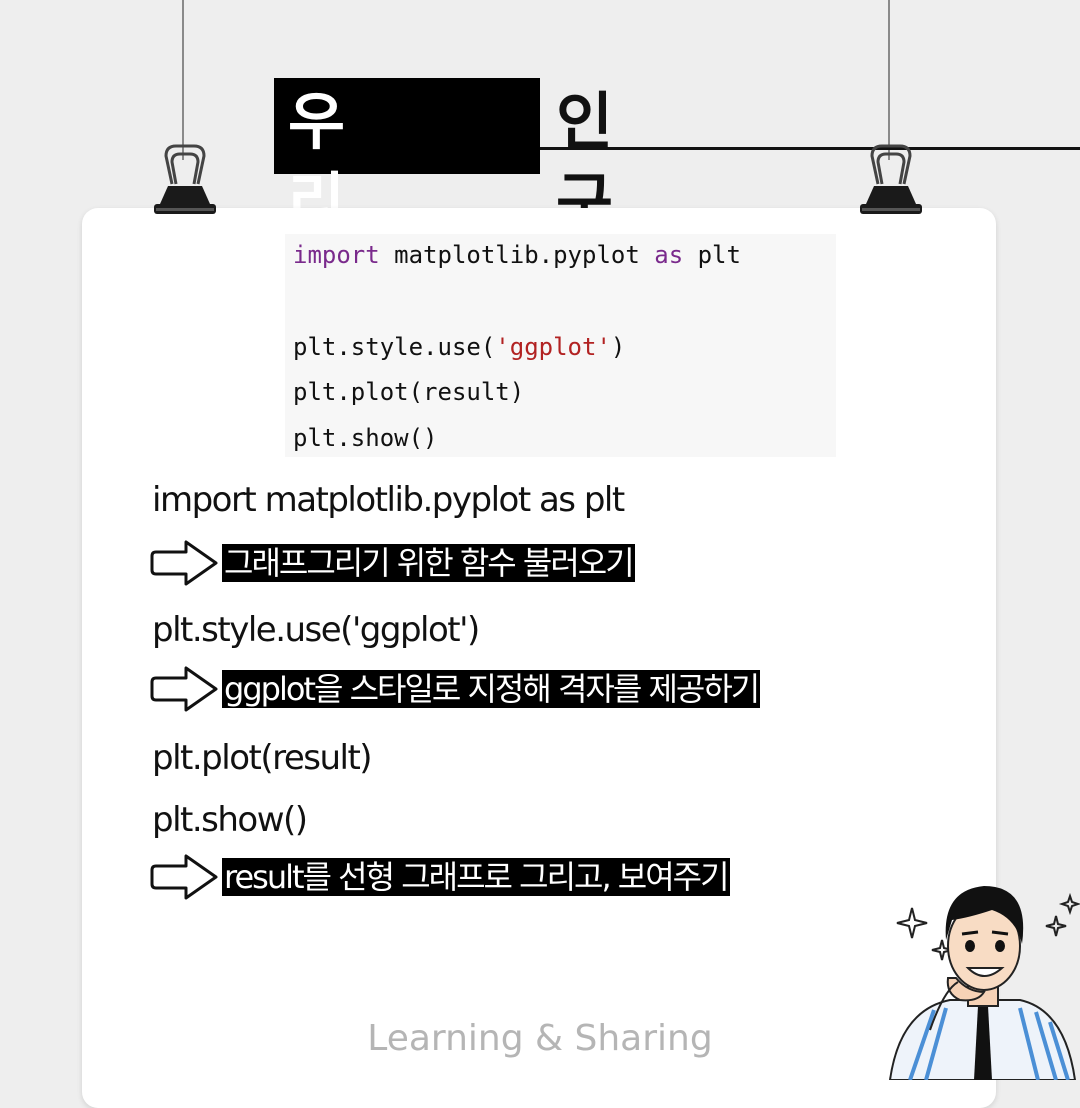 This screenshot has width=1080, height=1108. What do you see at coordinates (810, 148) in the screenshot?
I see `title-underline` at bounding box center [810, 148].